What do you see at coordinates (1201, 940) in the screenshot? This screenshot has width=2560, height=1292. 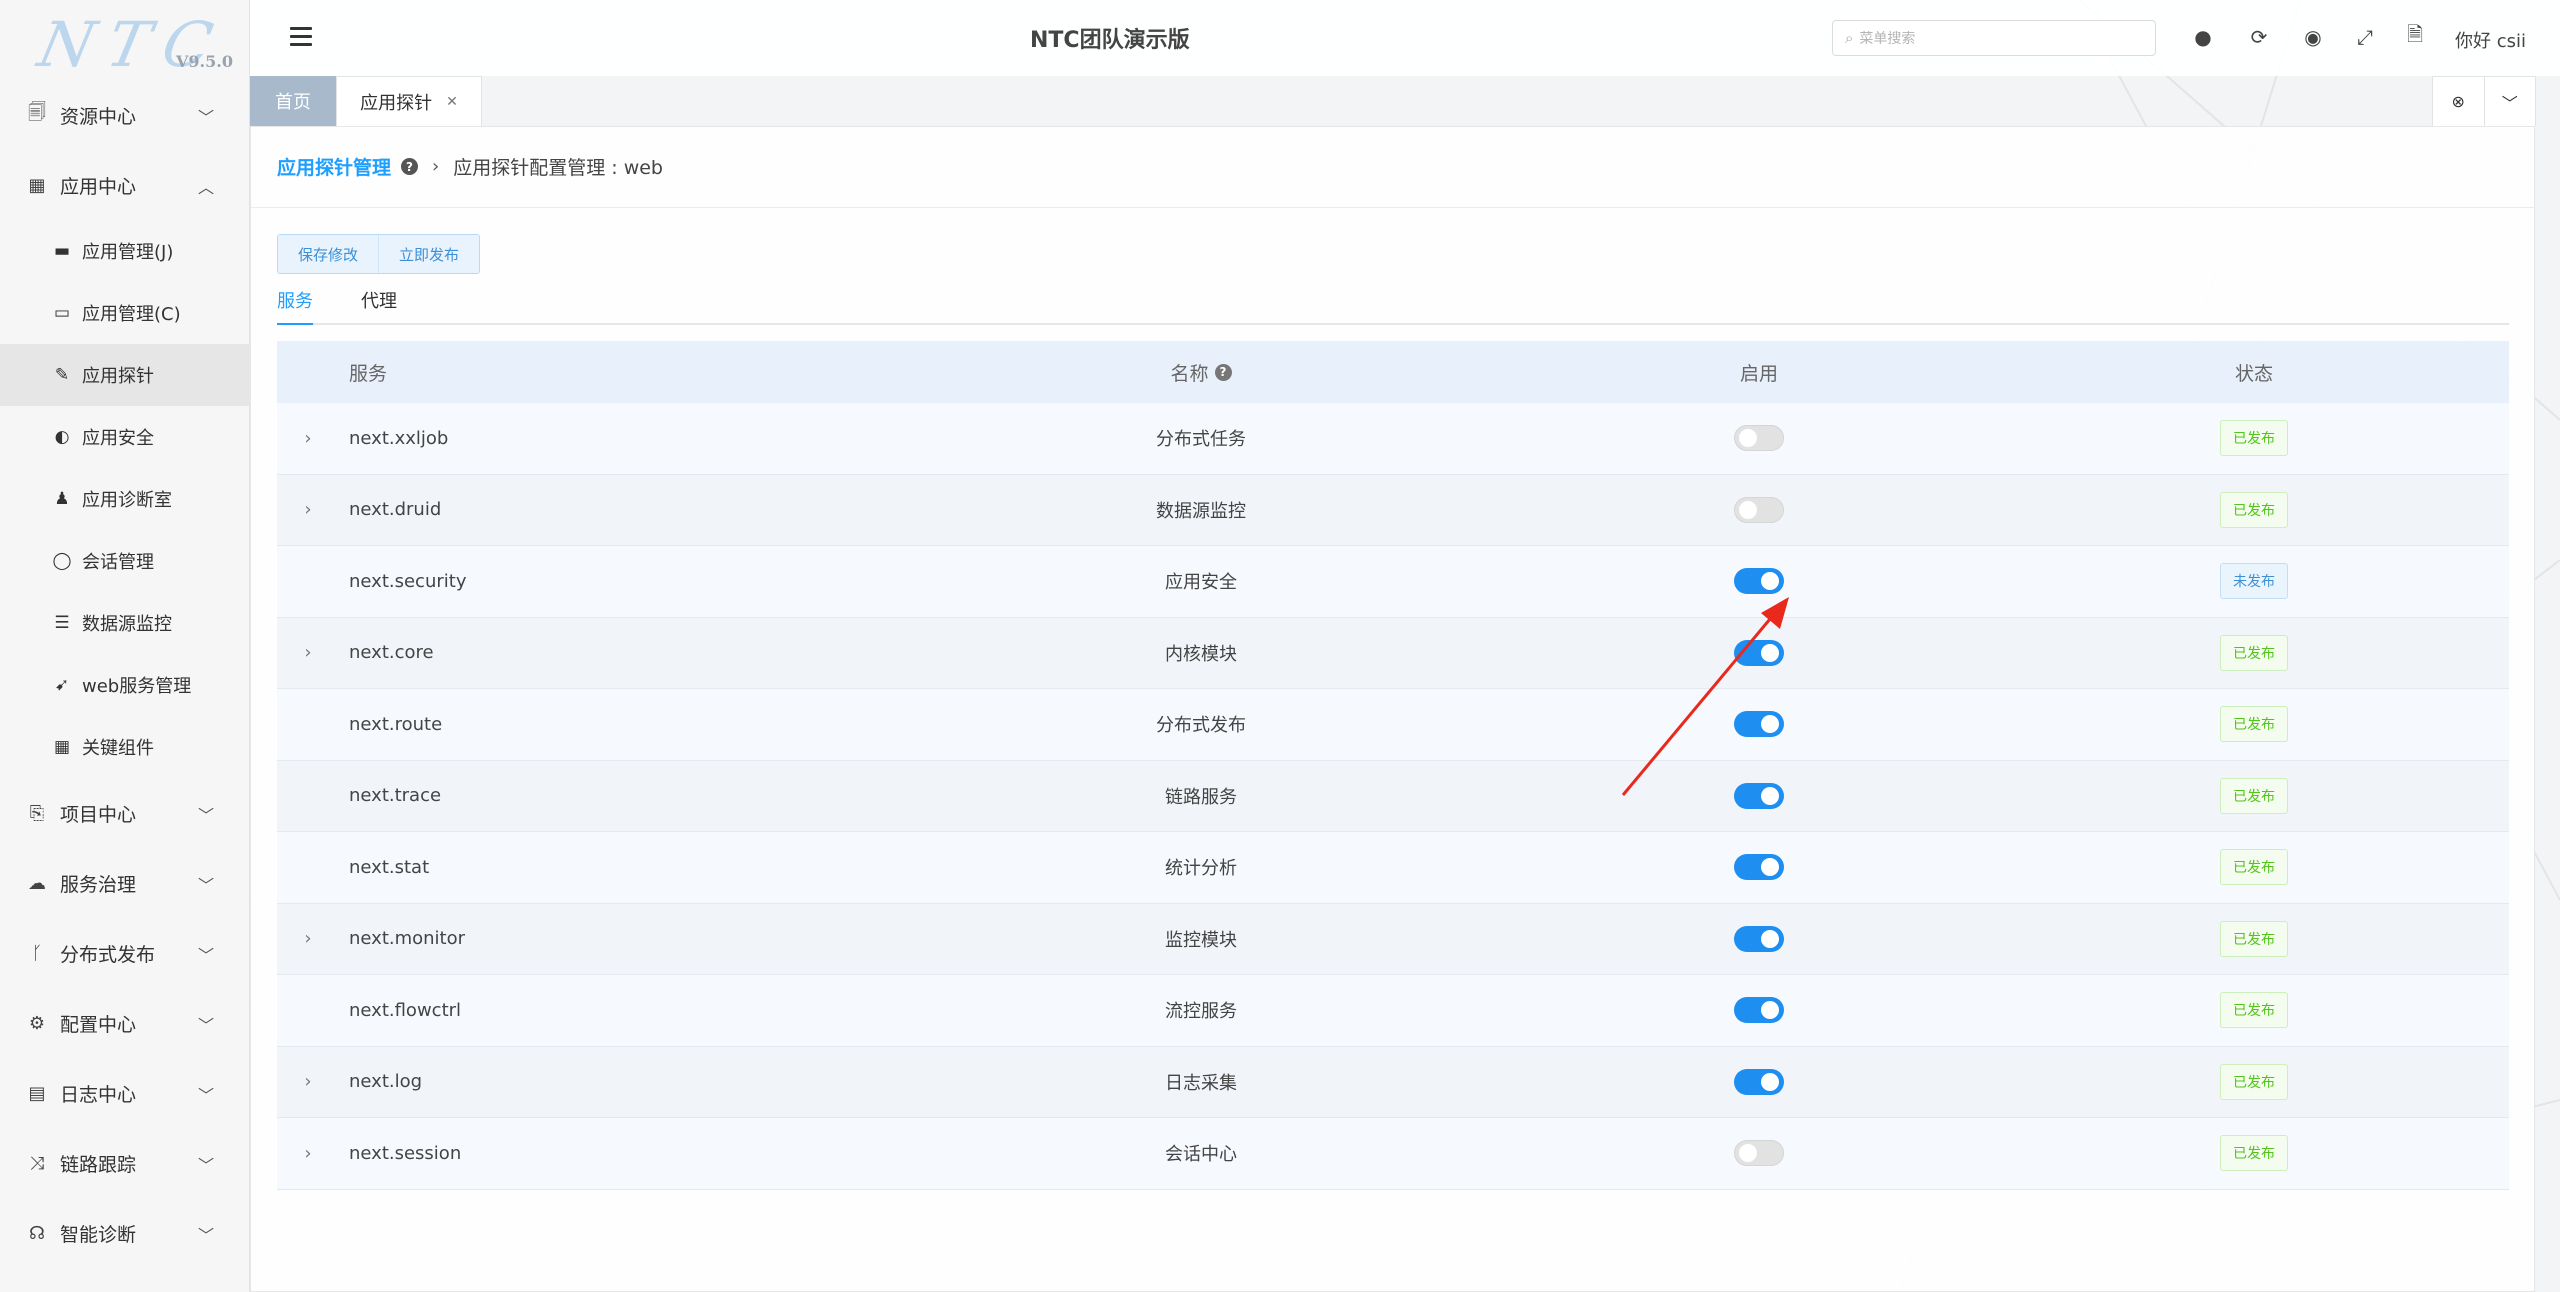 I see `cell-name: 监控模块` at bounding box center [1201, 940].